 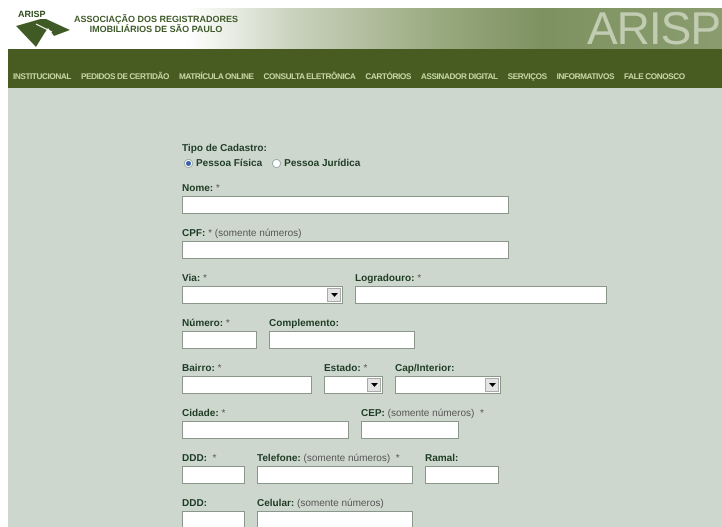 What do you see at coordinates (459, 76) in the screenshot?
I see `nav-link: ASSINADOR DIGITAL` at bounding box center [459, 76].